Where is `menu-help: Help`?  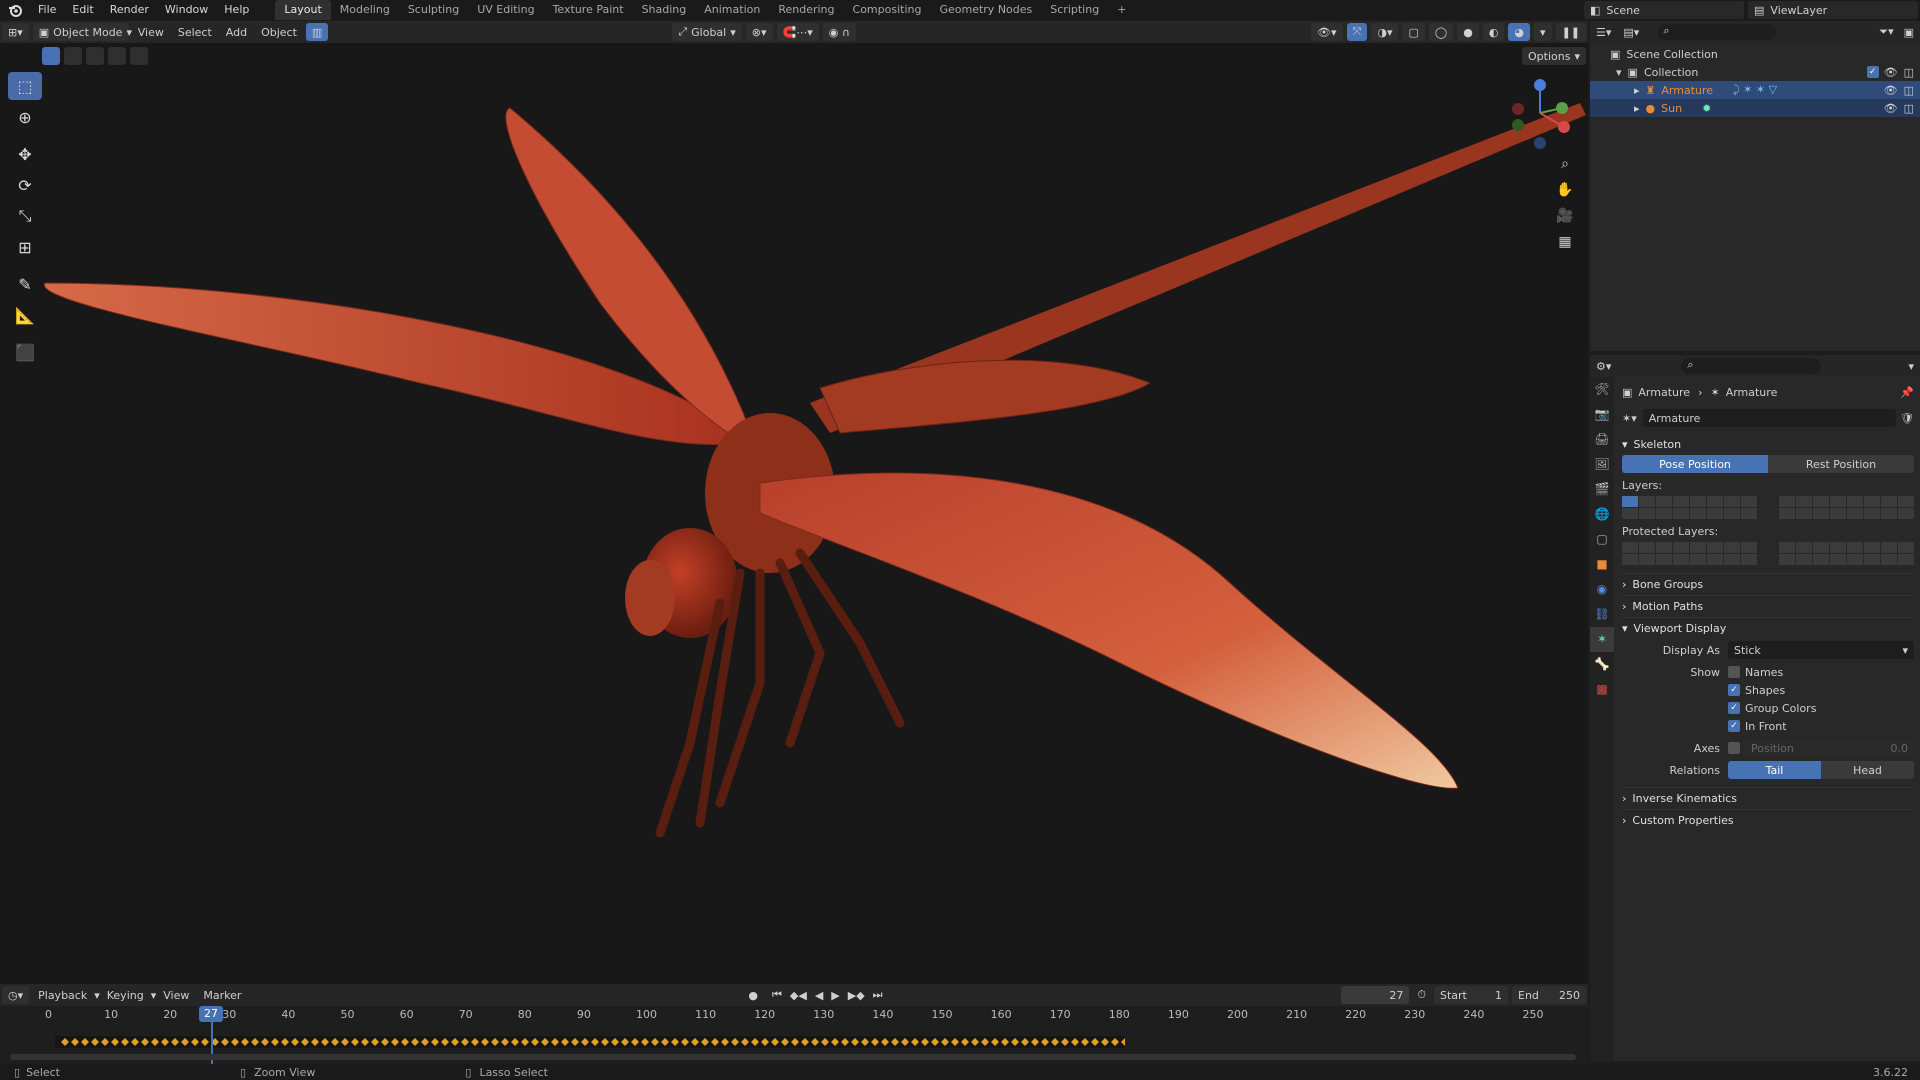
menu-help: Help is located at coordinates (236, 10).